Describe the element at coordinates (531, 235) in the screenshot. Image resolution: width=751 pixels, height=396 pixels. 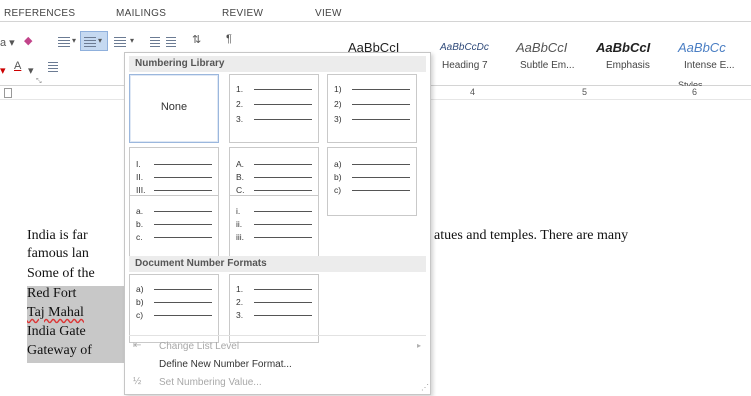
I see `doc-text-line: atues and temples. There are many` at that location.